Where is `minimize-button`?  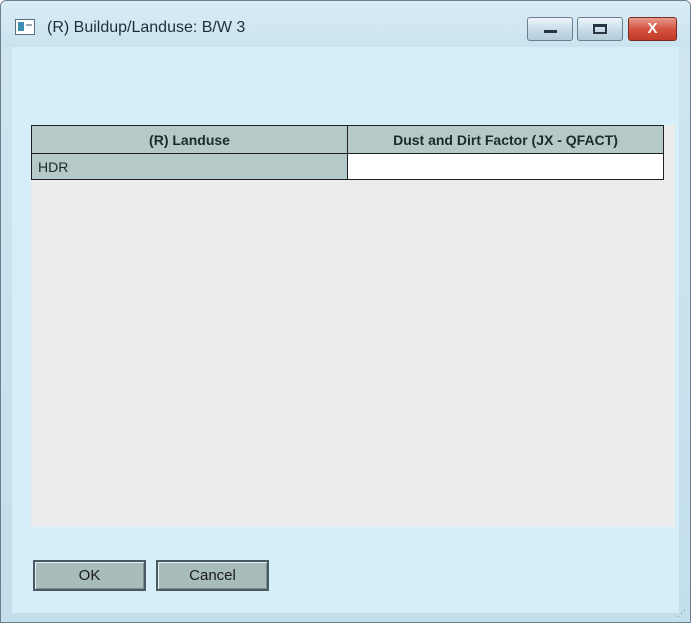 minimize-button is located at coordinates (550, 29).